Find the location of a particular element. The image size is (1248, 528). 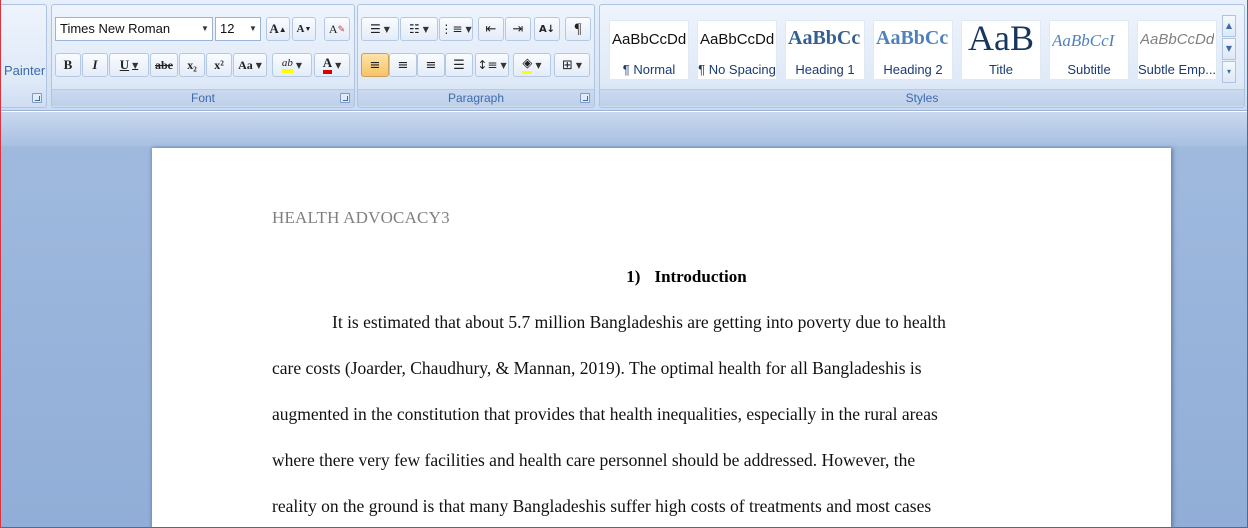

clipboard-group: Painter is located at coordinates (24, 56).